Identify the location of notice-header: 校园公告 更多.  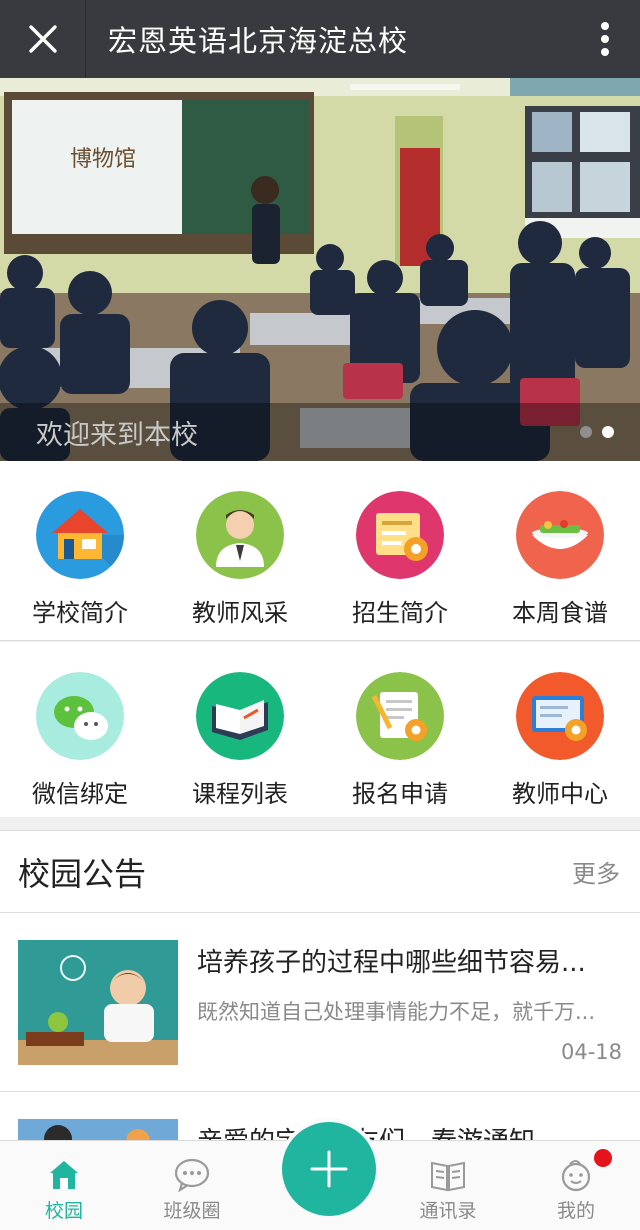
(320, 872).